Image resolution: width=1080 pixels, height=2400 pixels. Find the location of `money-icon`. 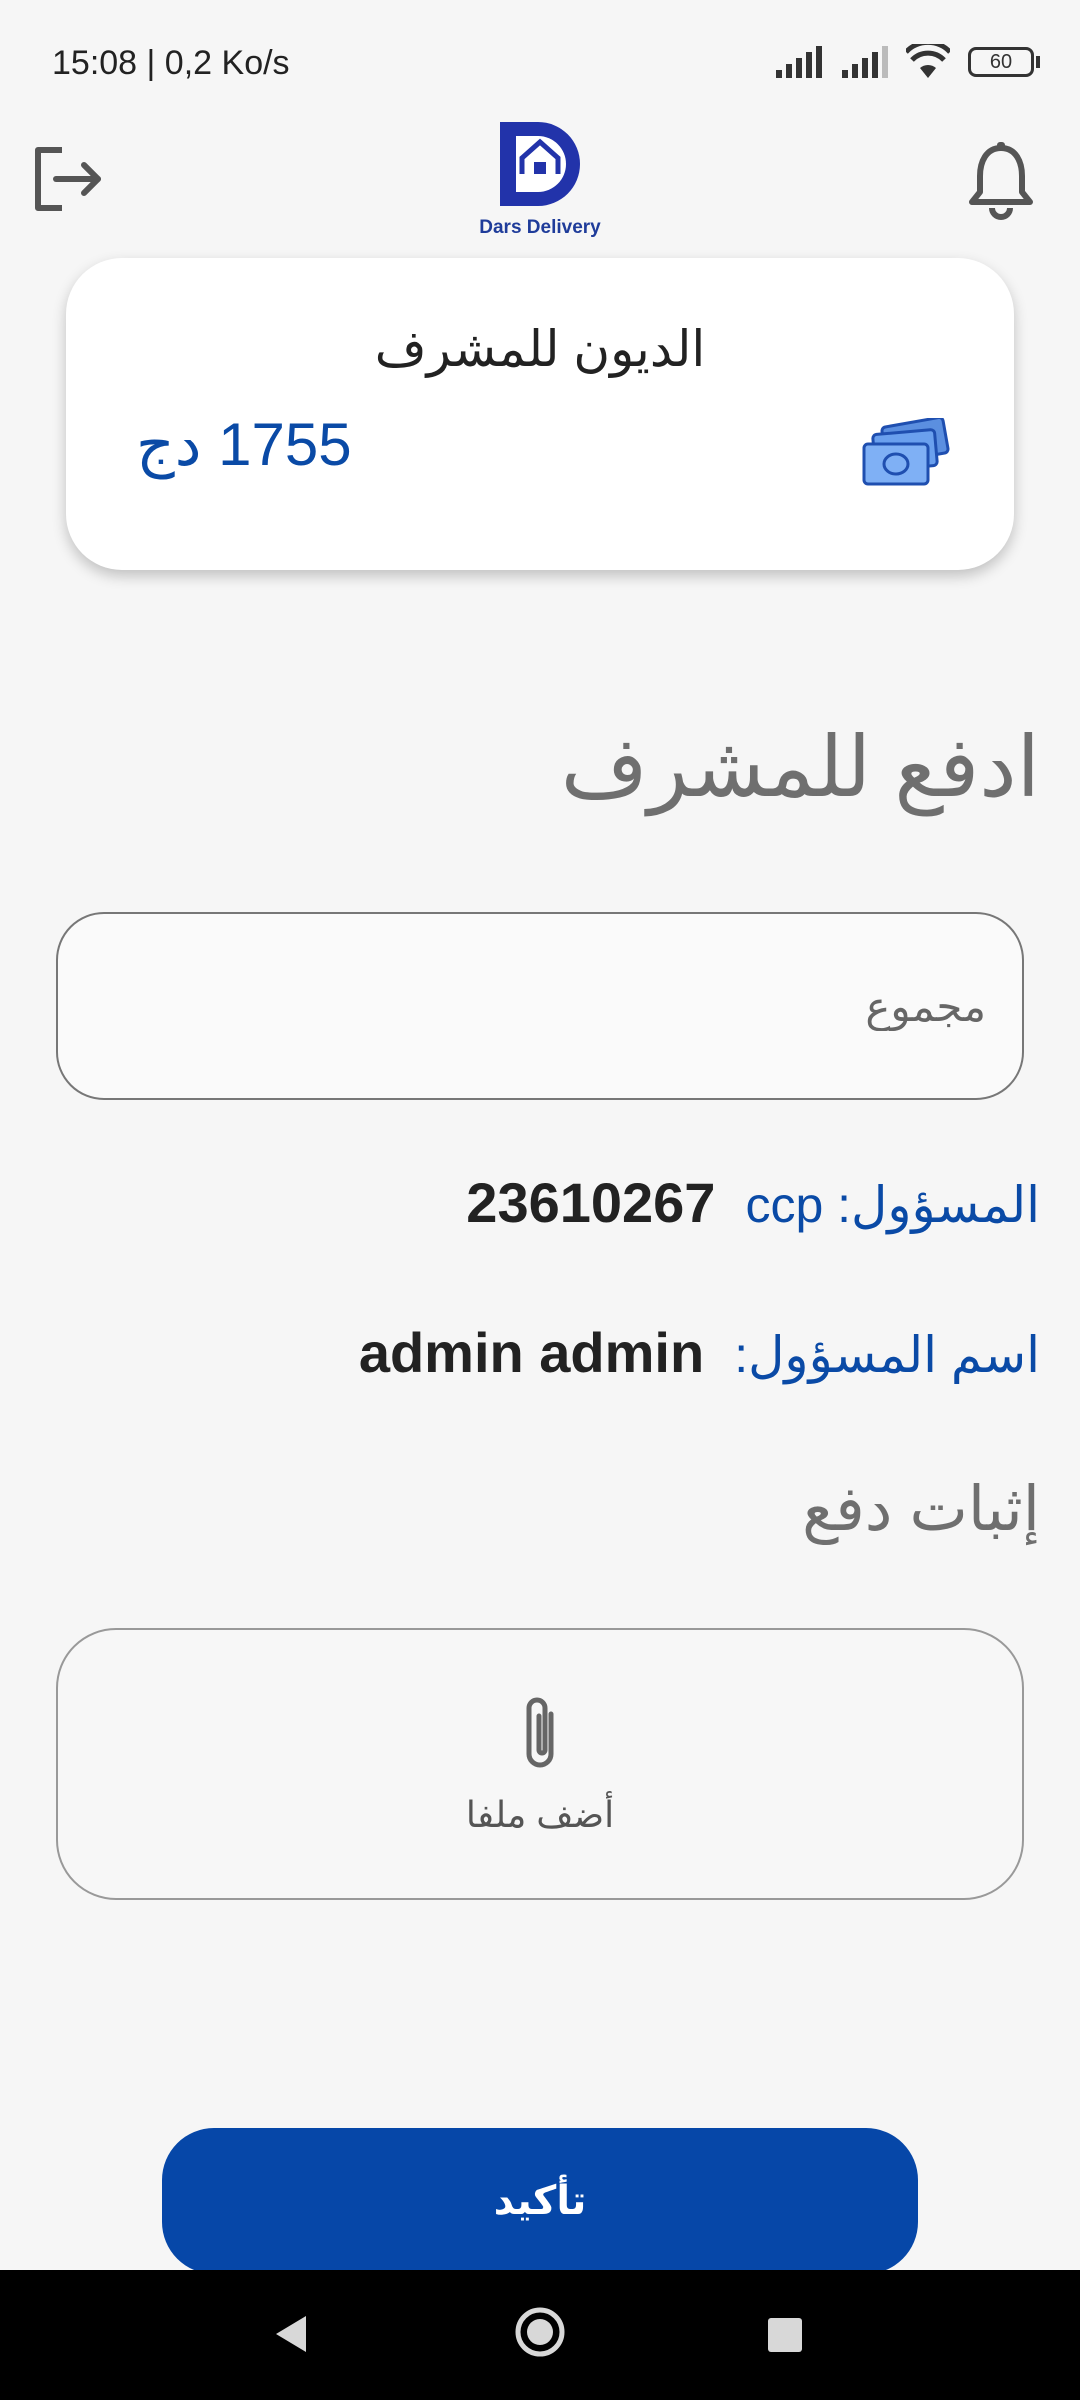

money-icon is located at coordinates (906, 452).